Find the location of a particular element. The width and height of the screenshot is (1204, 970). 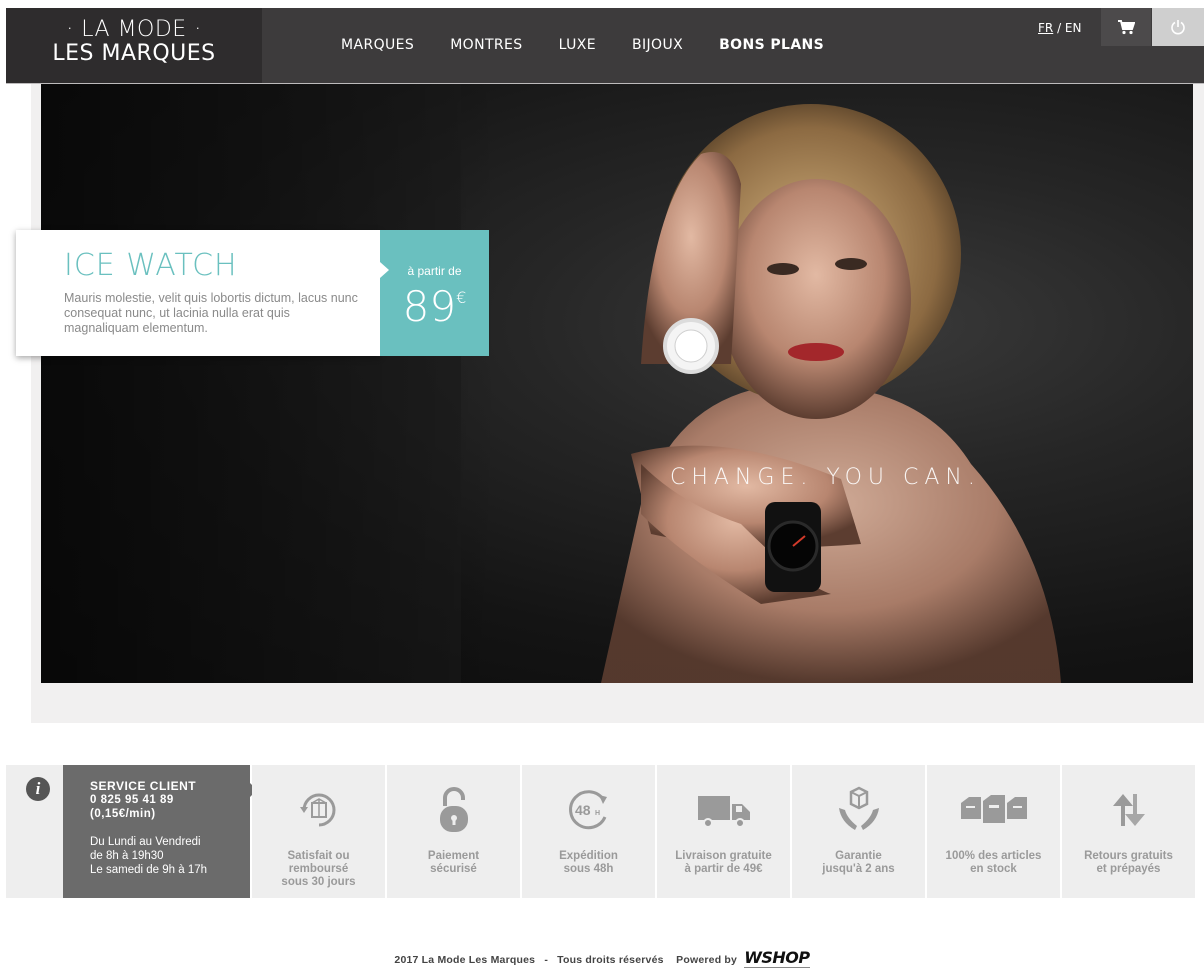

wshop-logo: WSHOP is located at coordinates (777, 958).